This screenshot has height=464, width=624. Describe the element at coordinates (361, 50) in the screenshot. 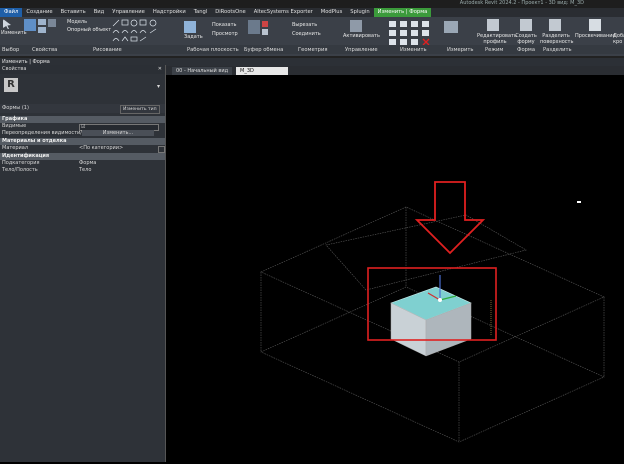

I see `group-manage: Управление` at that location.